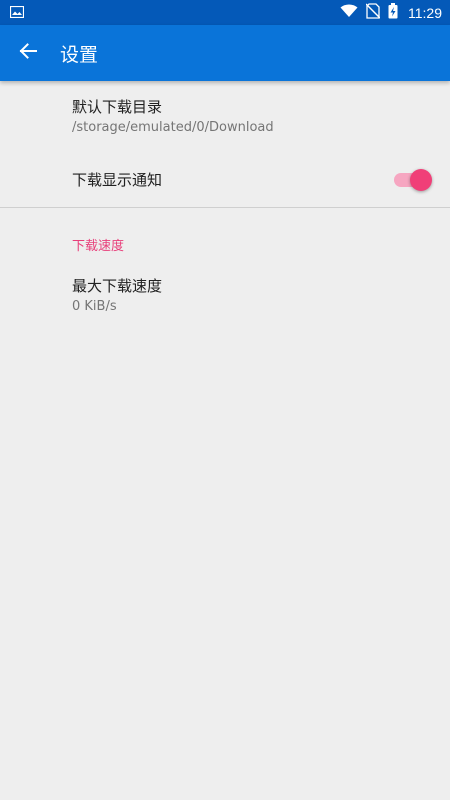  What do you see at coordinates (94, 306) in the screenshot?
I see `pref-max-download-speed-summary: 0 KiB/s` at bounding box center [94, 306].